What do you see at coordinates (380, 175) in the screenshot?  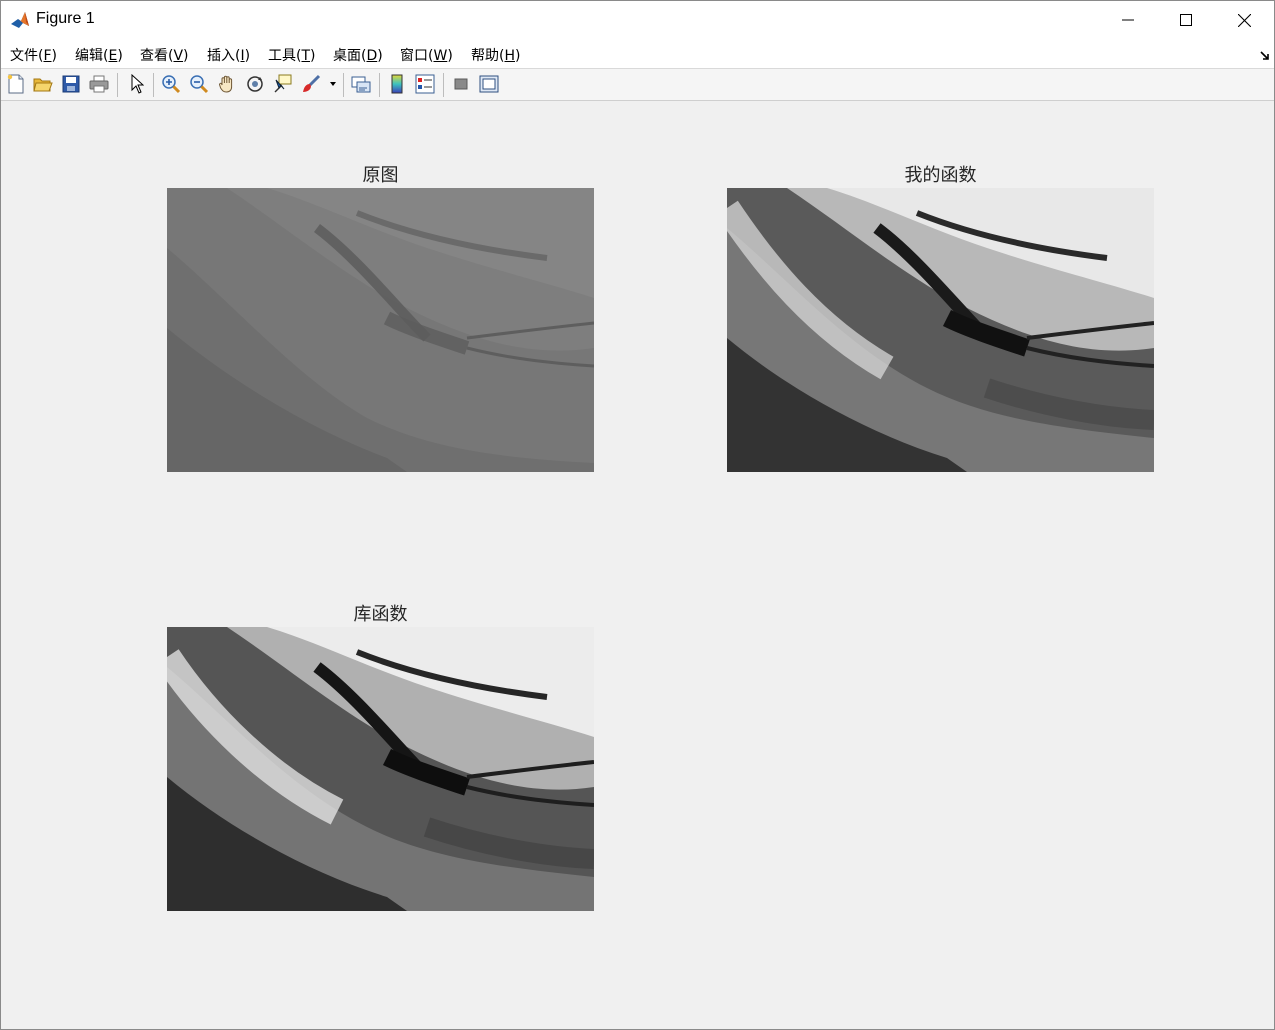 I see `axes-title-original: 原图` at bounding box center [380, 175].